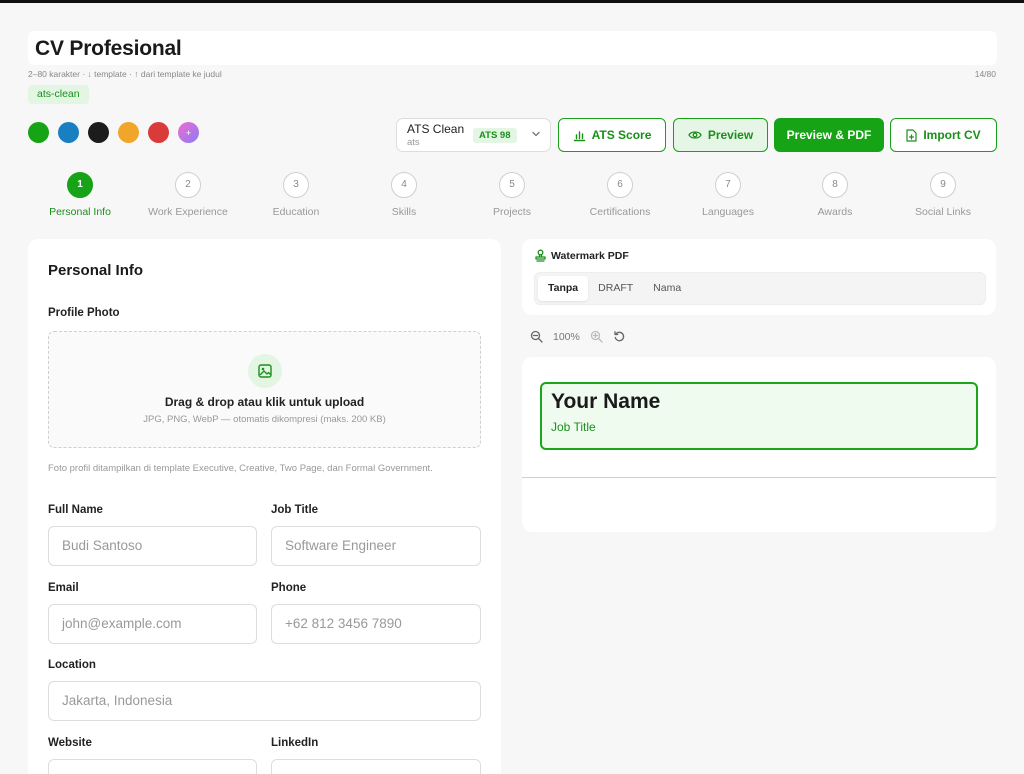 The width and height of the screenshot is (1024, 774). What do you see at coordinates (619, 336) in the screenshot?
I see `reset-zoom-icon` at bounding box center [619, 336].